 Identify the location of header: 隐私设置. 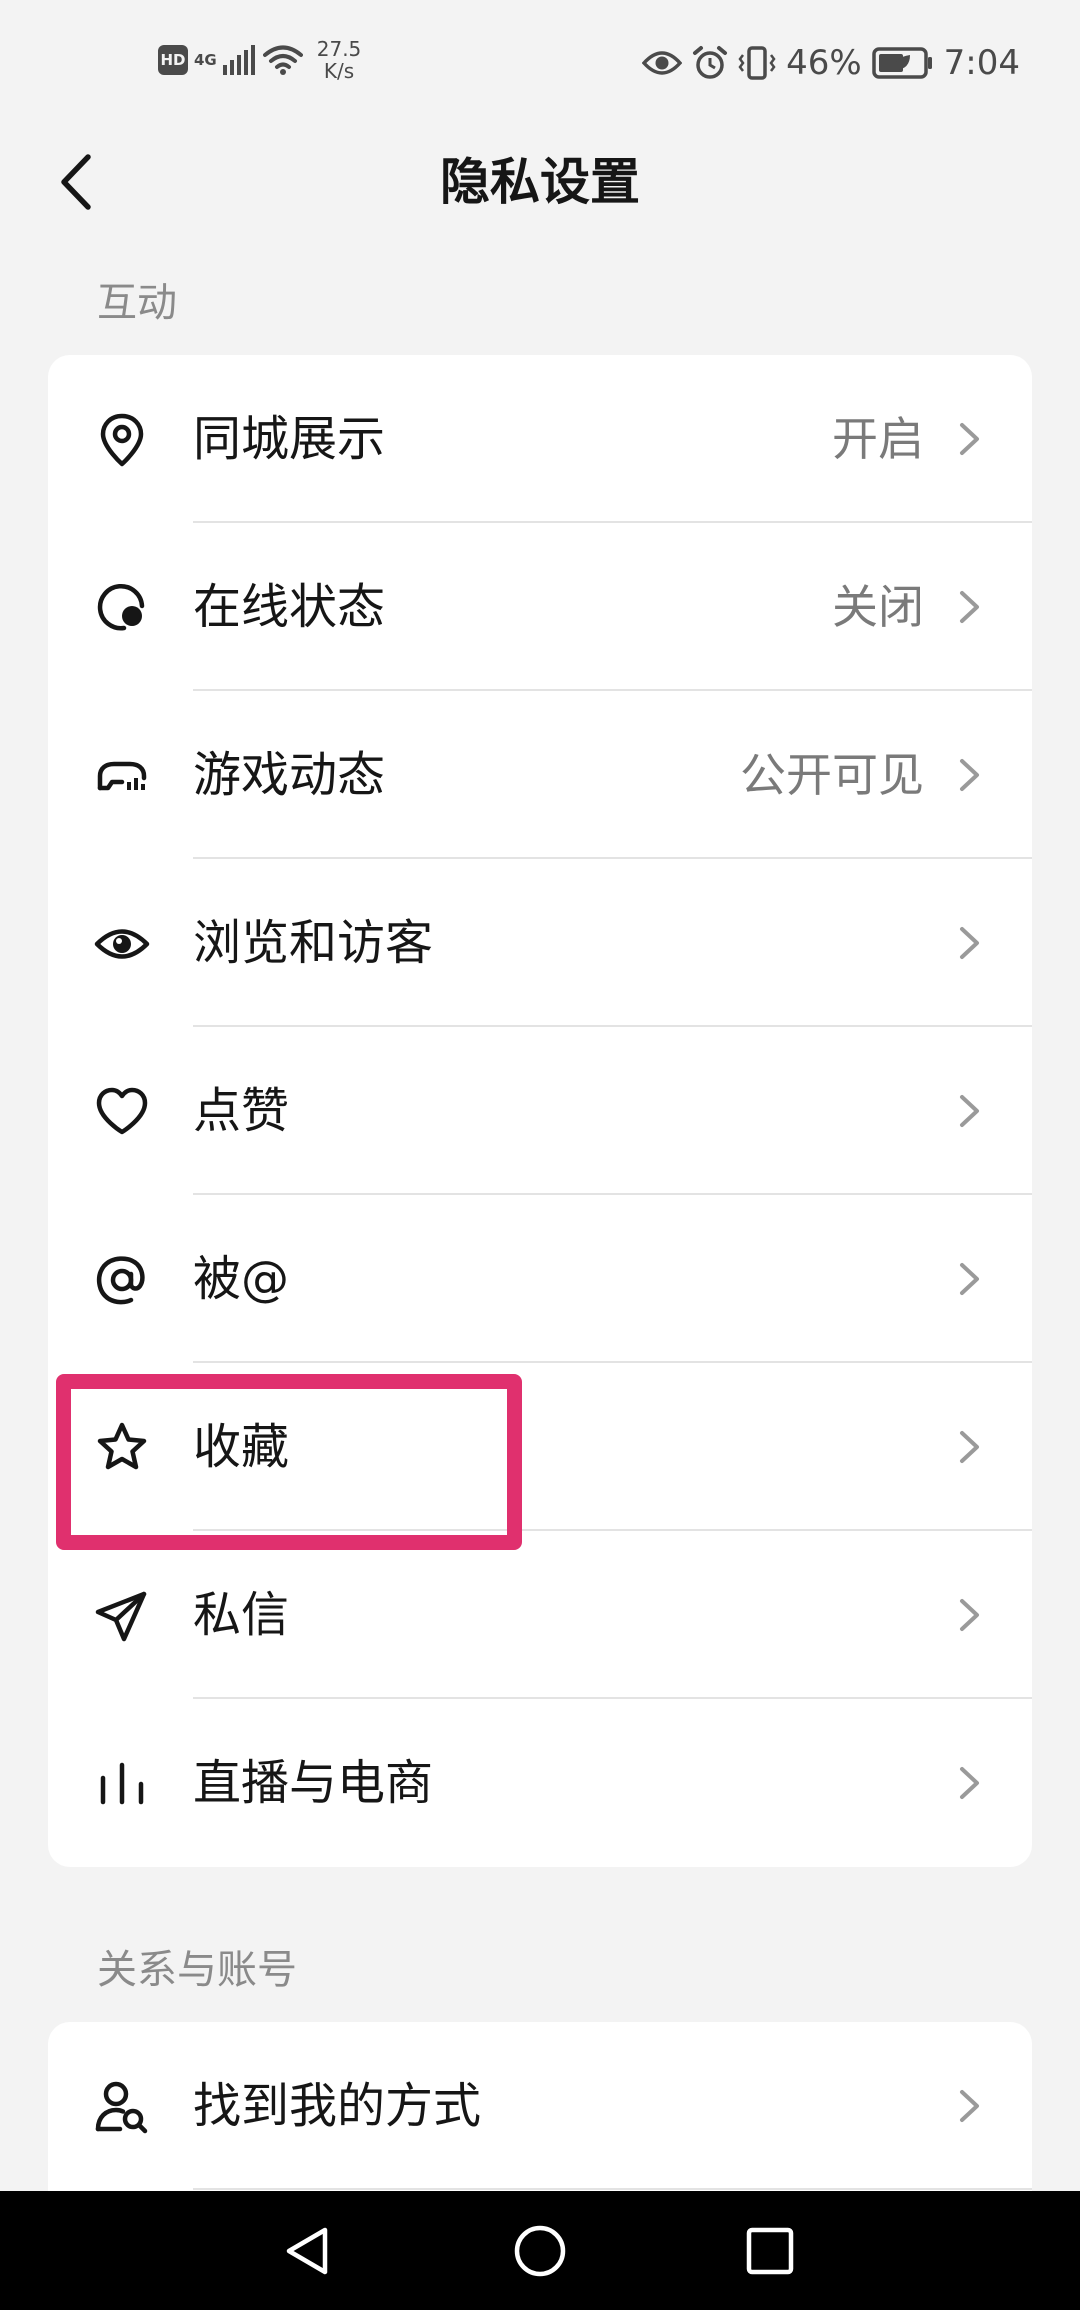
(540, 182).